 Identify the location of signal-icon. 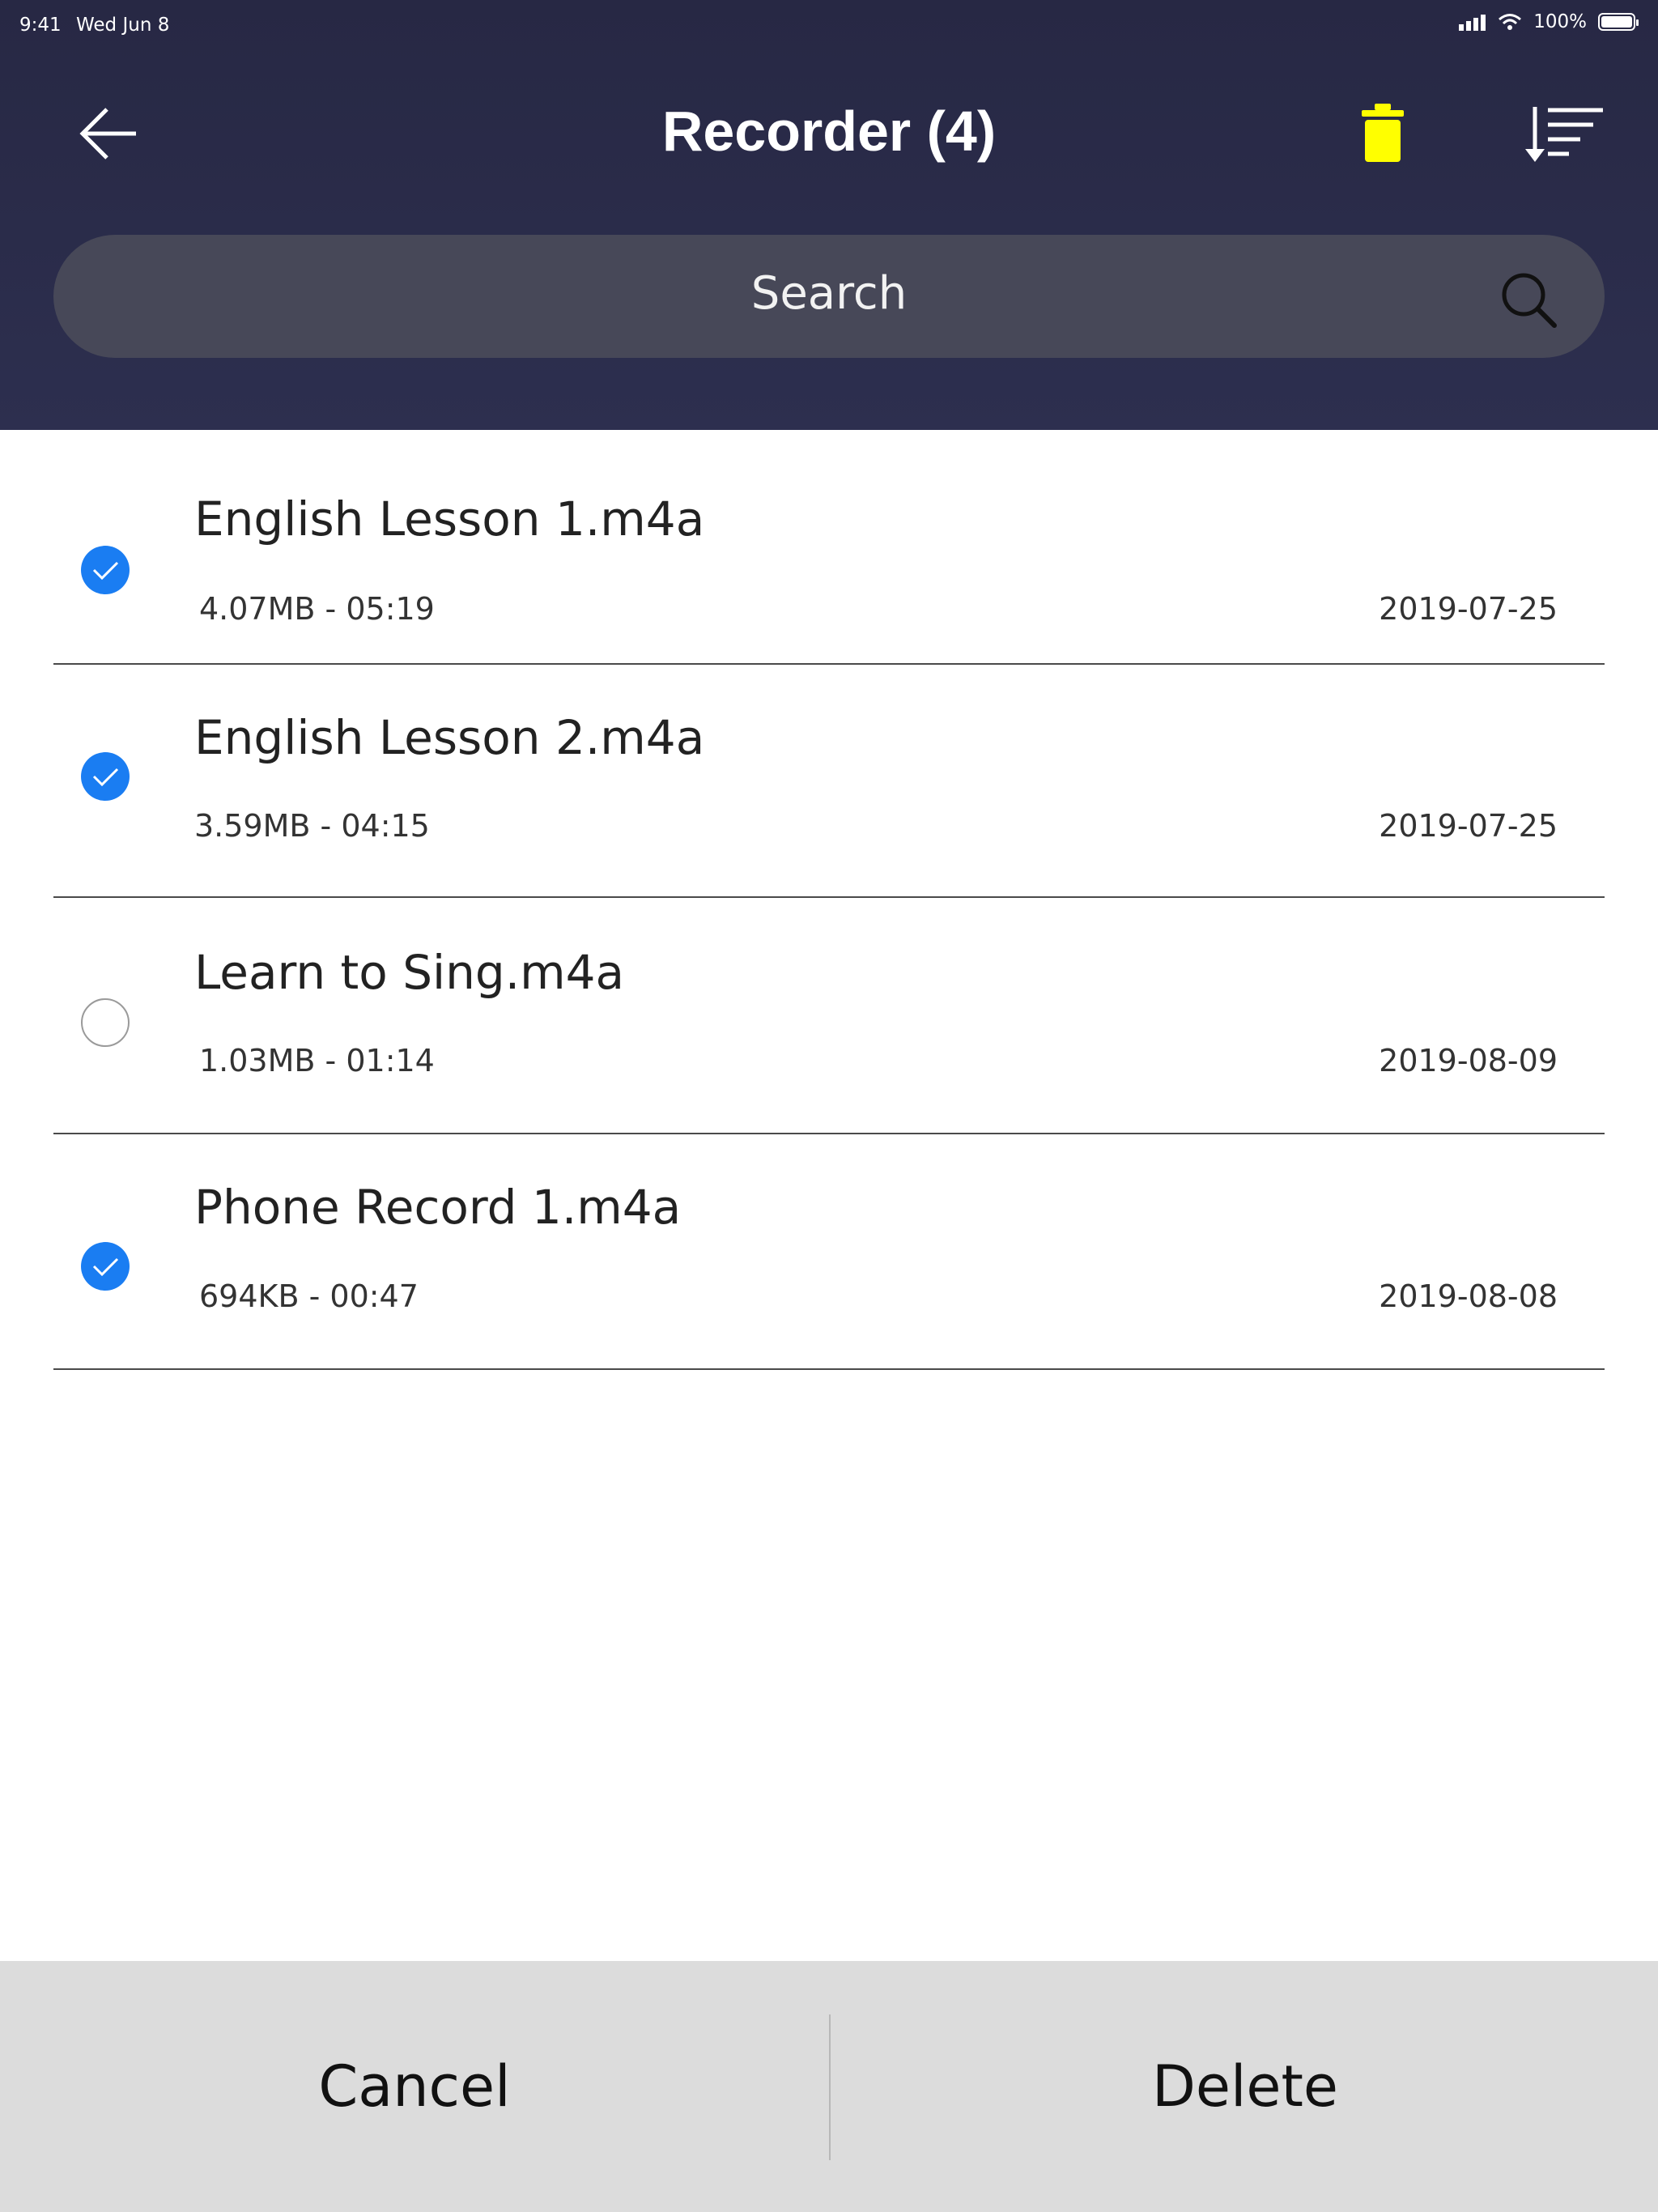
(1472, 23).